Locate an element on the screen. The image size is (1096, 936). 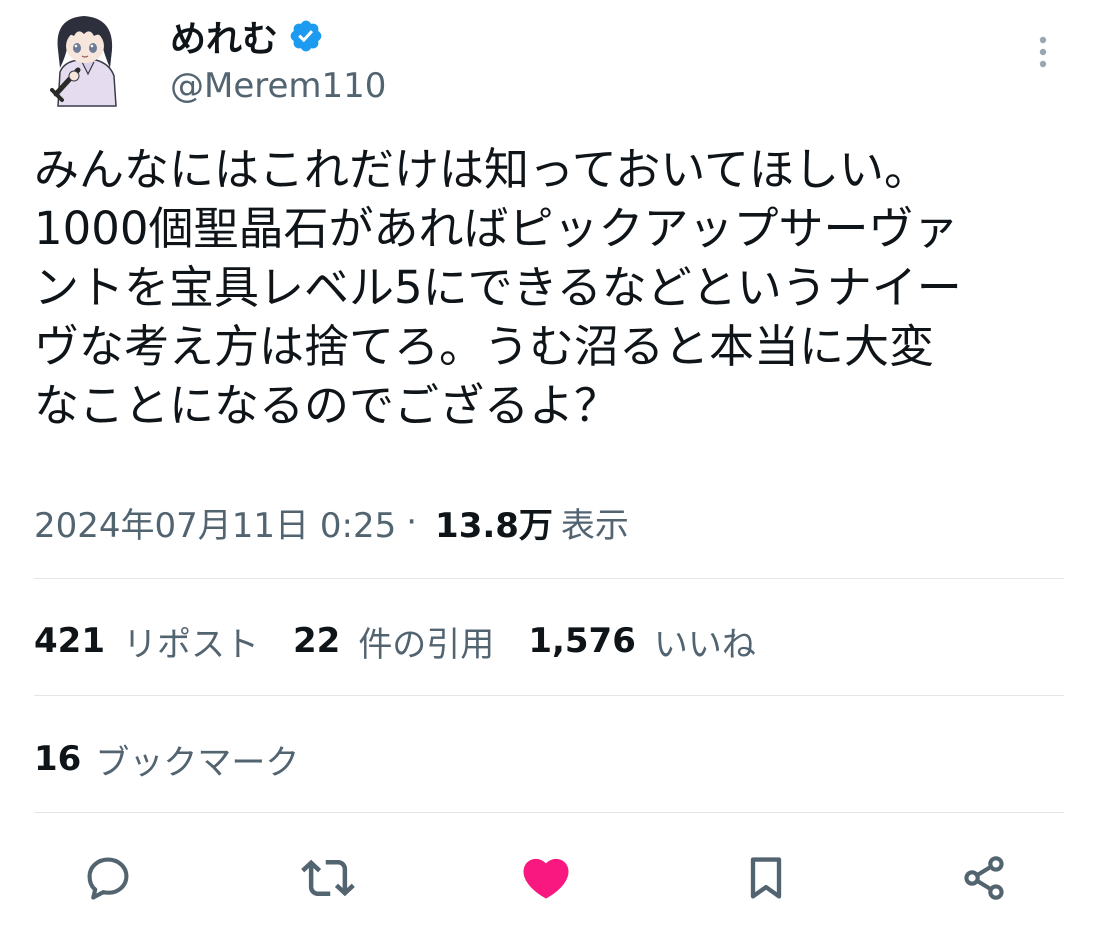
bookmark-icon is located at coordinates (766, 878).